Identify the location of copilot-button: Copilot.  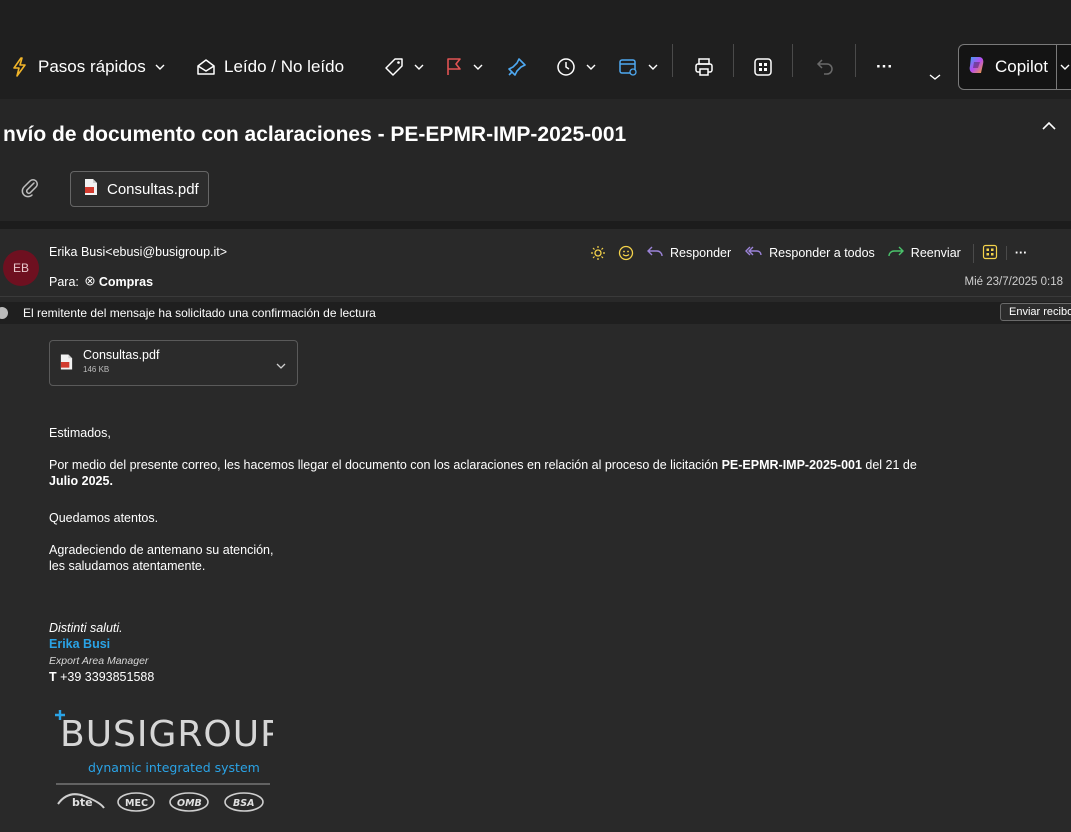
(1014, 67).